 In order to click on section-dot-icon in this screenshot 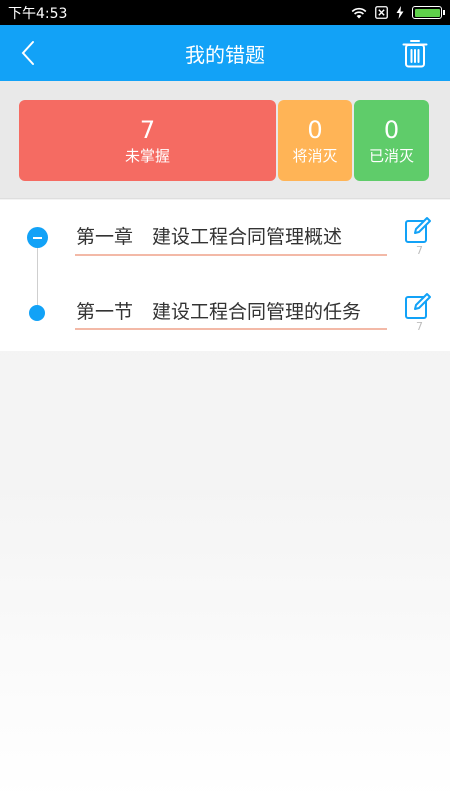, I will do `click(37, 313)`.